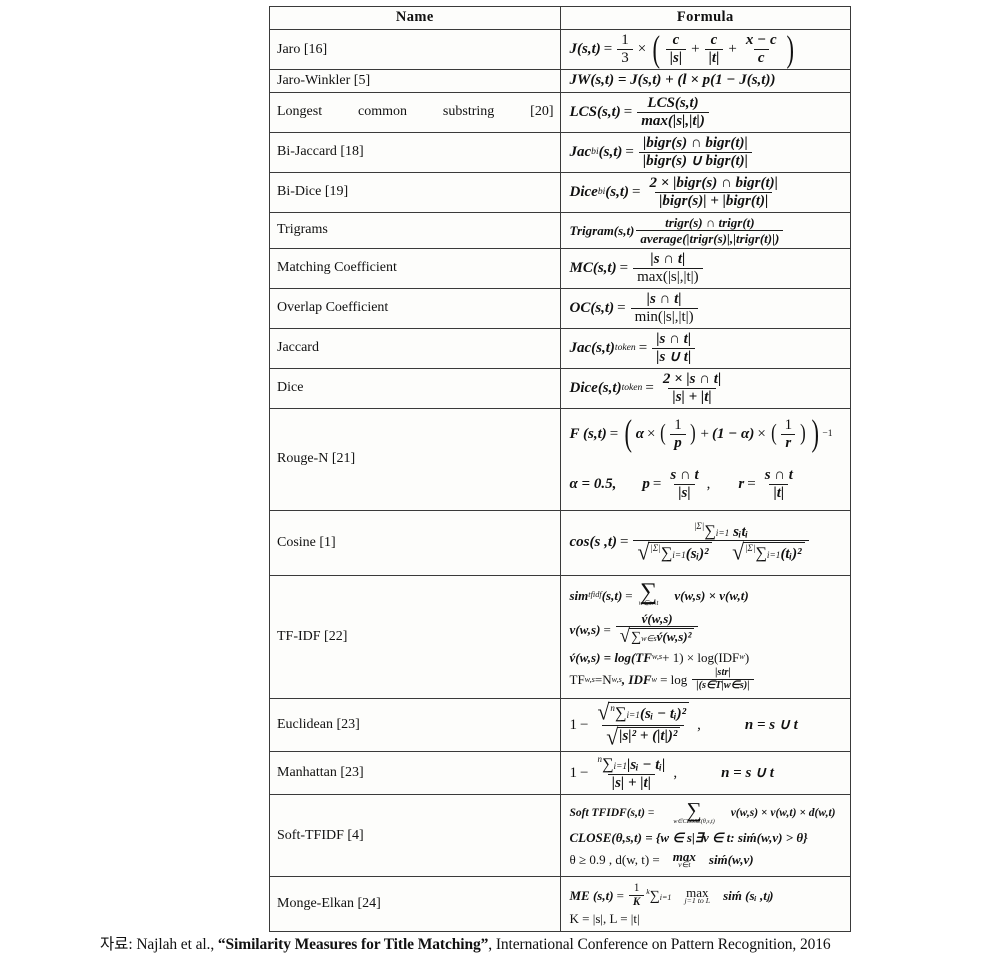 The height and width of the screenshot is (976, 986). What do you see at coordinates (415, 268) in the screenshot?
I see `measure-name-matching-coefficient: Matching Coefficient` at bounding box center [415, 268].